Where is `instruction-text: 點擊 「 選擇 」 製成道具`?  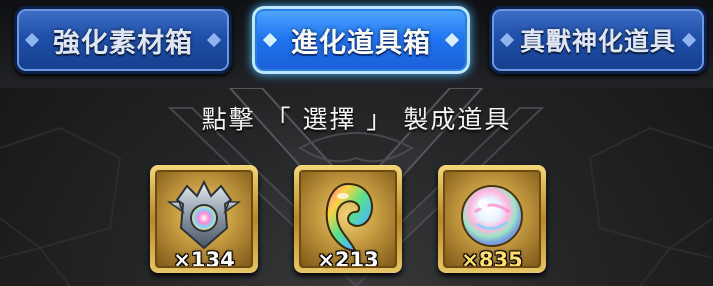 instruction-text: 點擊 「 選擇 」 製成道具 is located at coordinates (356, 119).